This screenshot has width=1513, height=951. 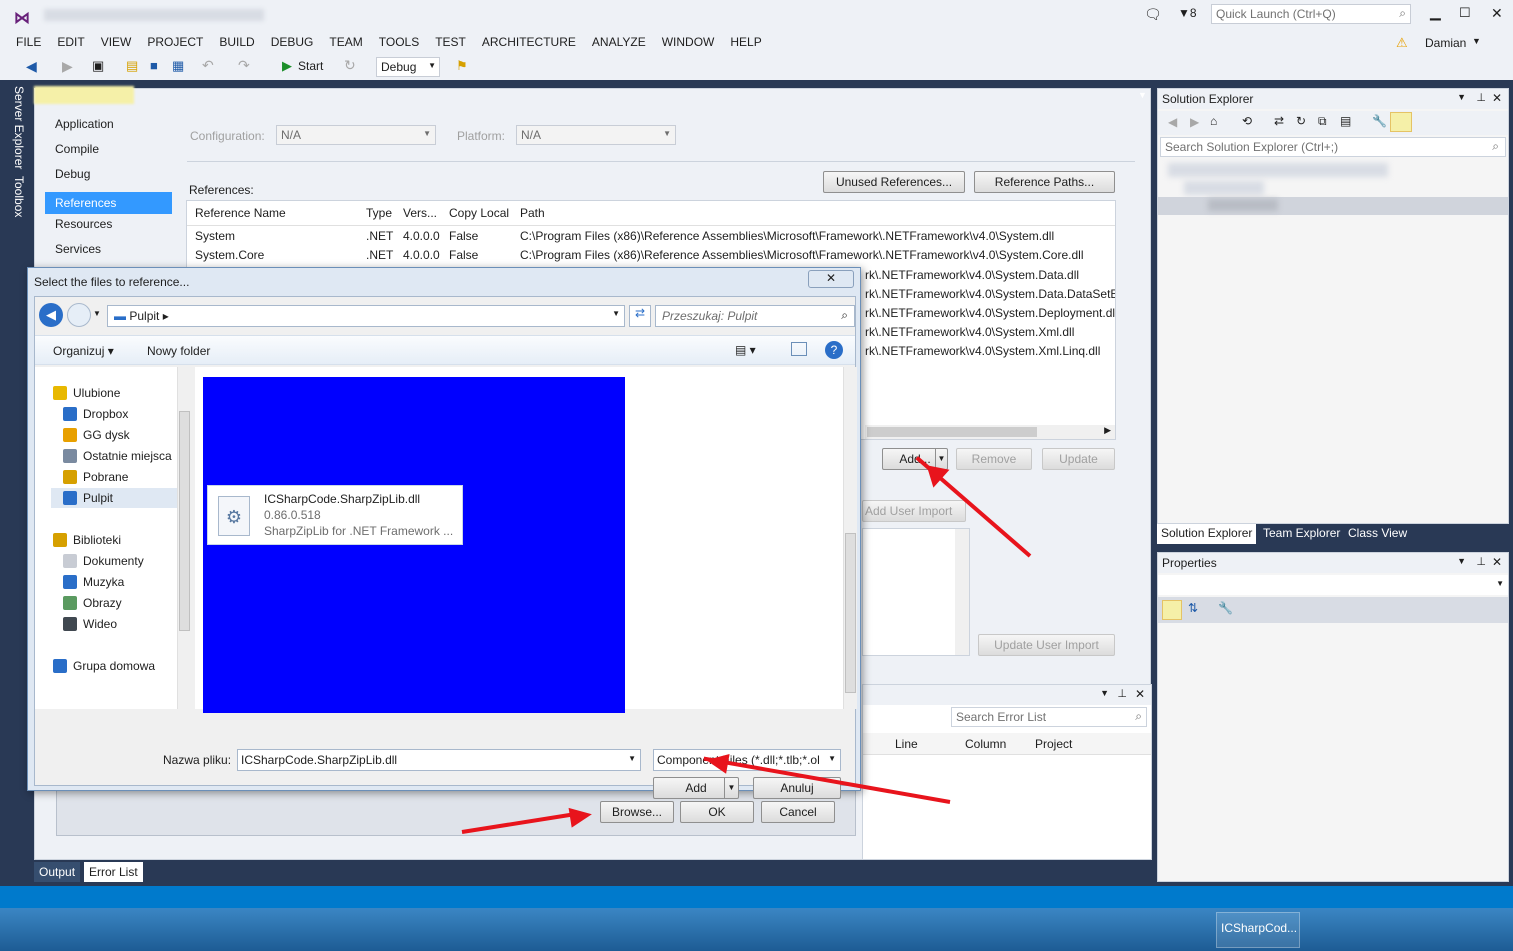 I want to click on menu-item-test: TEST, so click(x=450, y=42).